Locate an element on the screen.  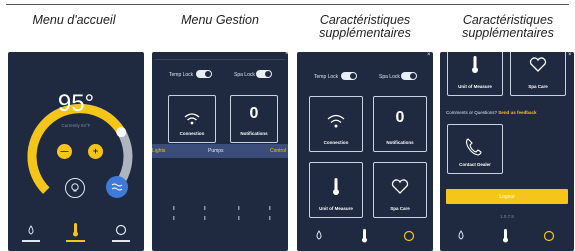
tab-strip: Lights Pumps Control is located at coordinates (220, 151).